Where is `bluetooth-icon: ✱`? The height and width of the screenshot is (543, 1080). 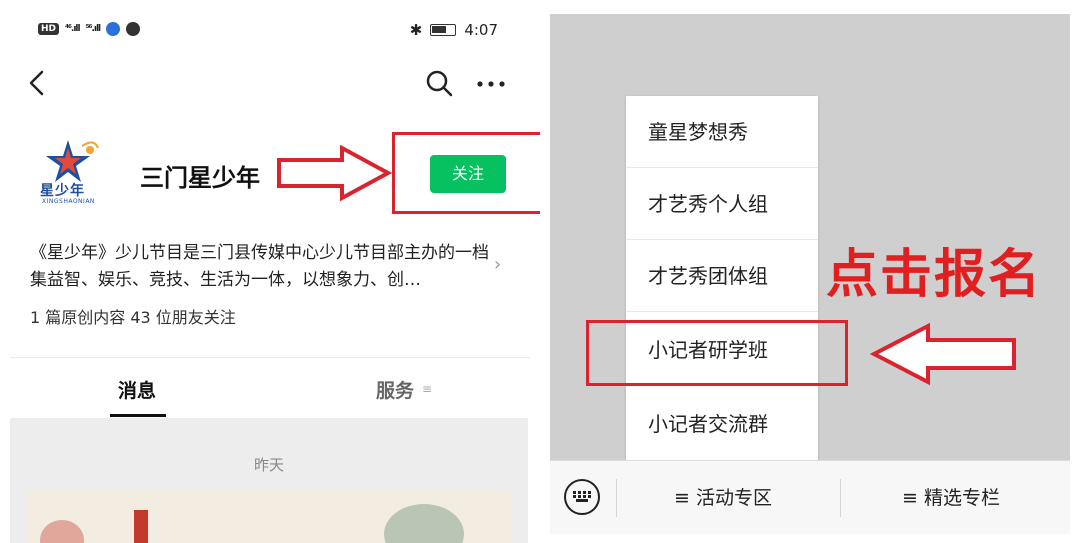
bluetooth-icon: ✱ is located at coordinates (416, 30).